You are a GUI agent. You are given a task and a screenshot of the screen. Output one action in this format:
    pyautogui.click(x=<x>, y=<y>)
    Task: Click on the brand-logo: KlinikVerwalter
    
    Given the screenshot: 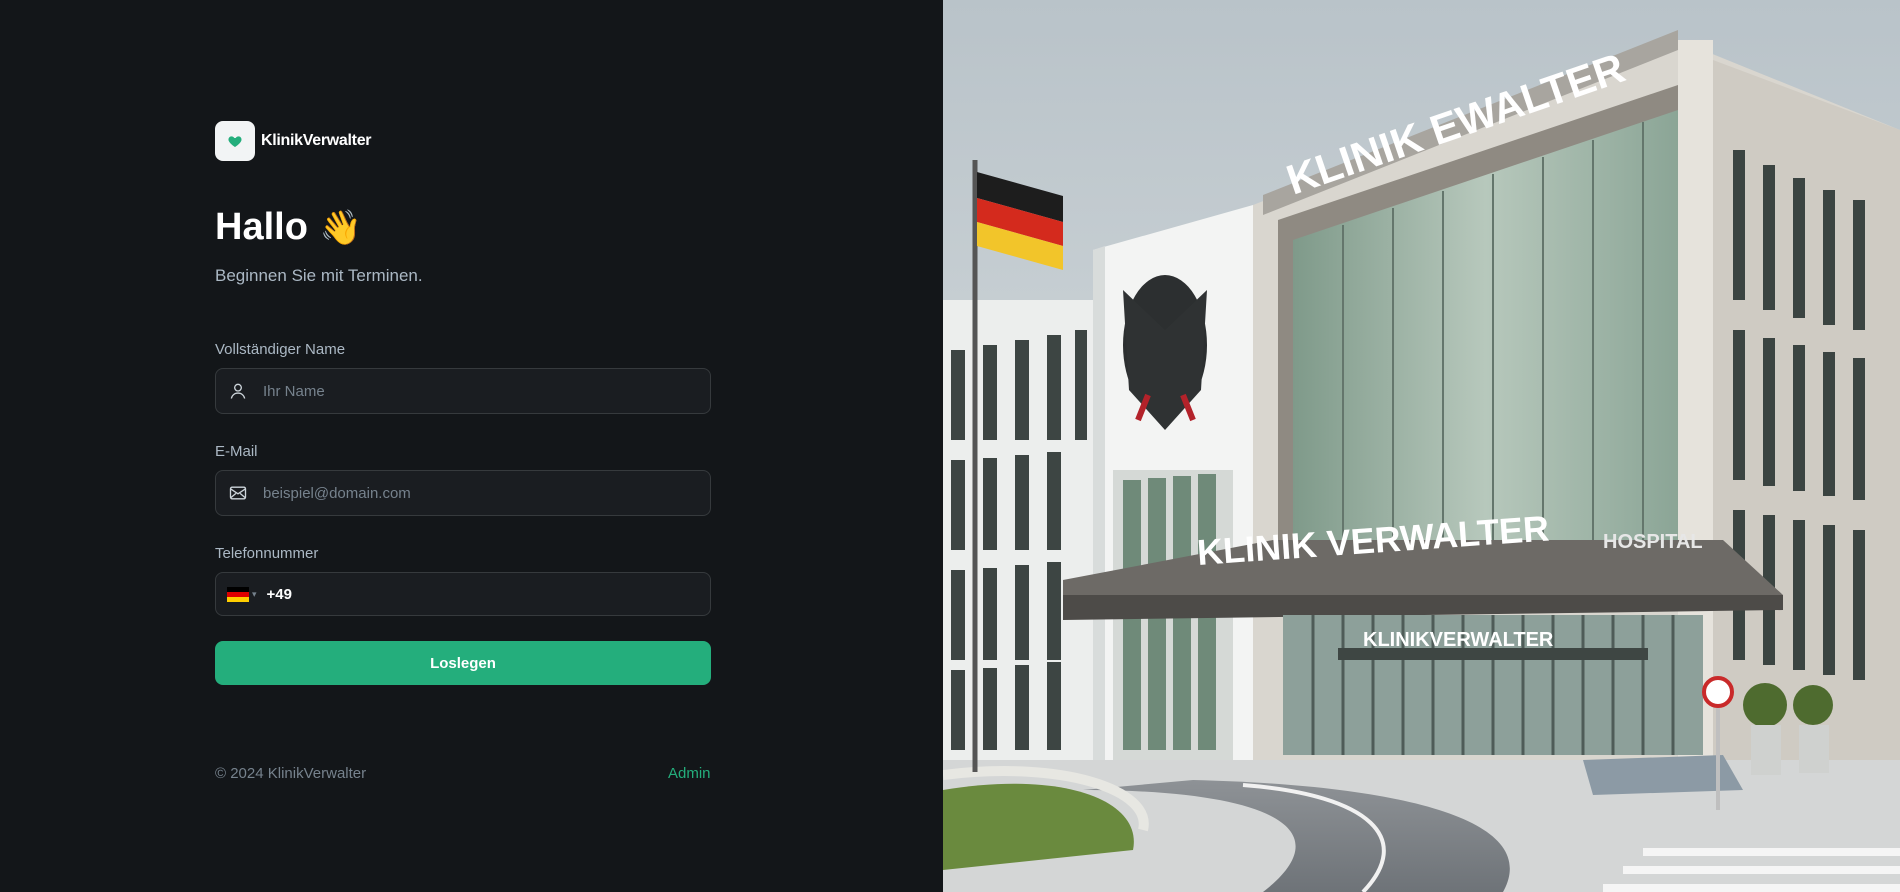 What is the action you would take?
    pyautogui.click(x=293, y=141)
    